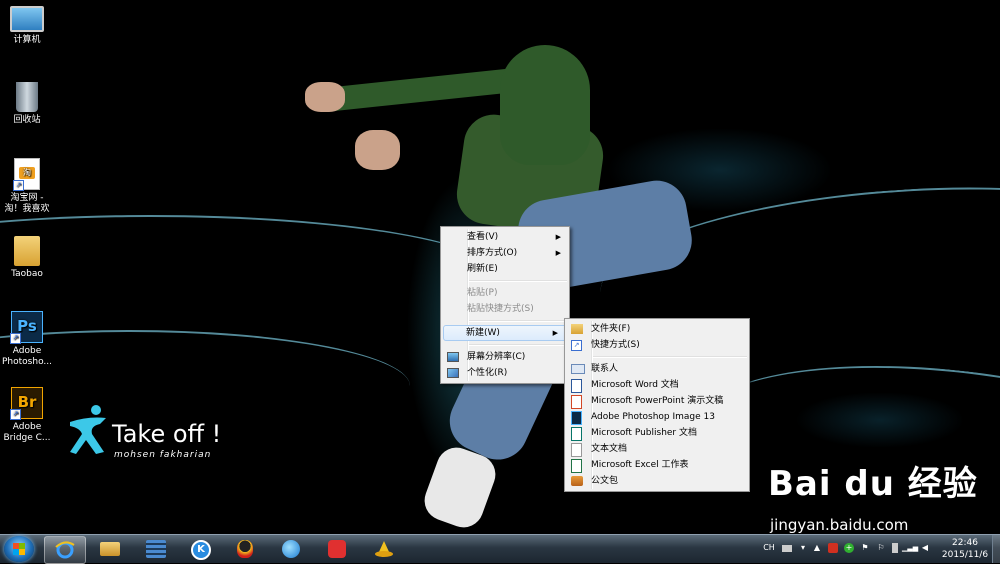 The width and height of the screenshot is (1000, 564). I want to click on start-button, so click(19, 549).